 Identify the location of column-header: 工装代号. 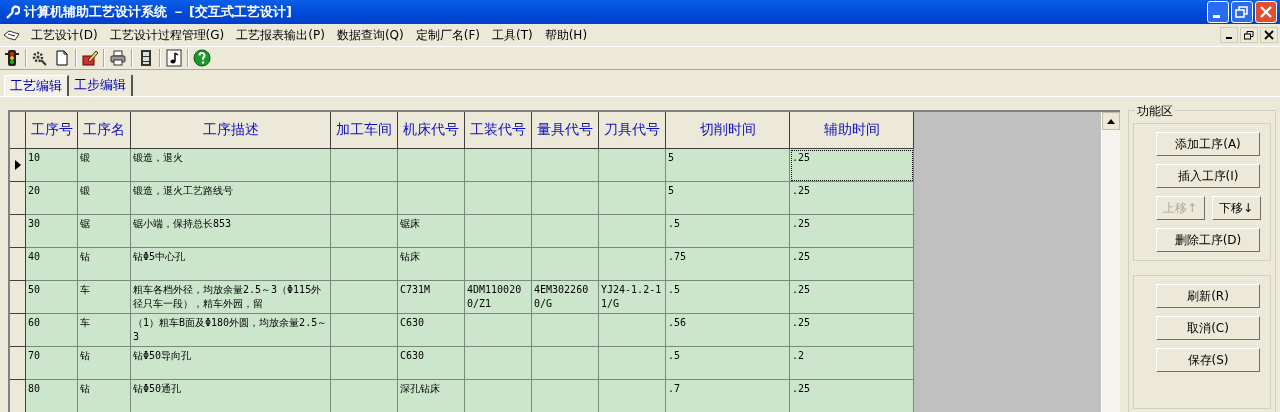
(498, 130).